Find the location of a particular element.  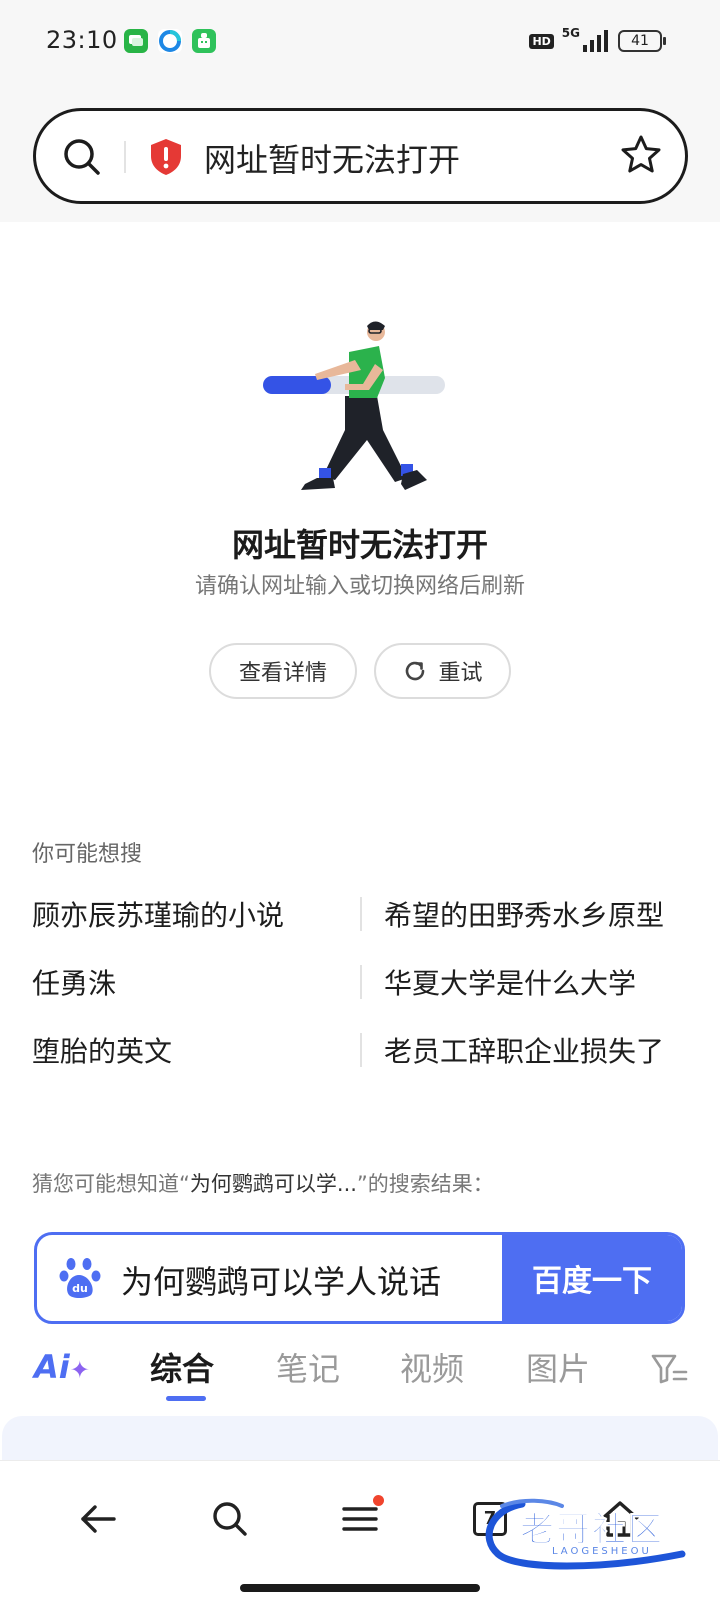

baidu-search-box: du 为何鹦鹉可以学人说话 百度一下 is located at coordinates (359, 1278).